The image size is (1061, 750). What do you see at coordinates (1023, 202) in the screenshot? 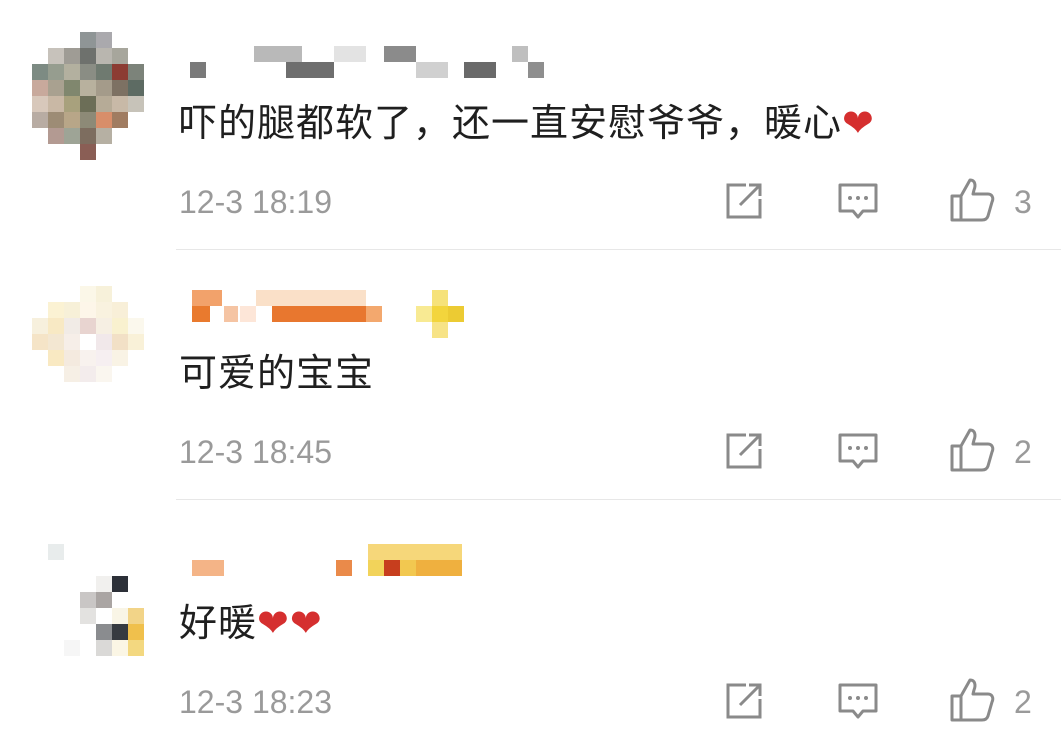
I see `like-count: 3` at bounding box center [1023, 202].